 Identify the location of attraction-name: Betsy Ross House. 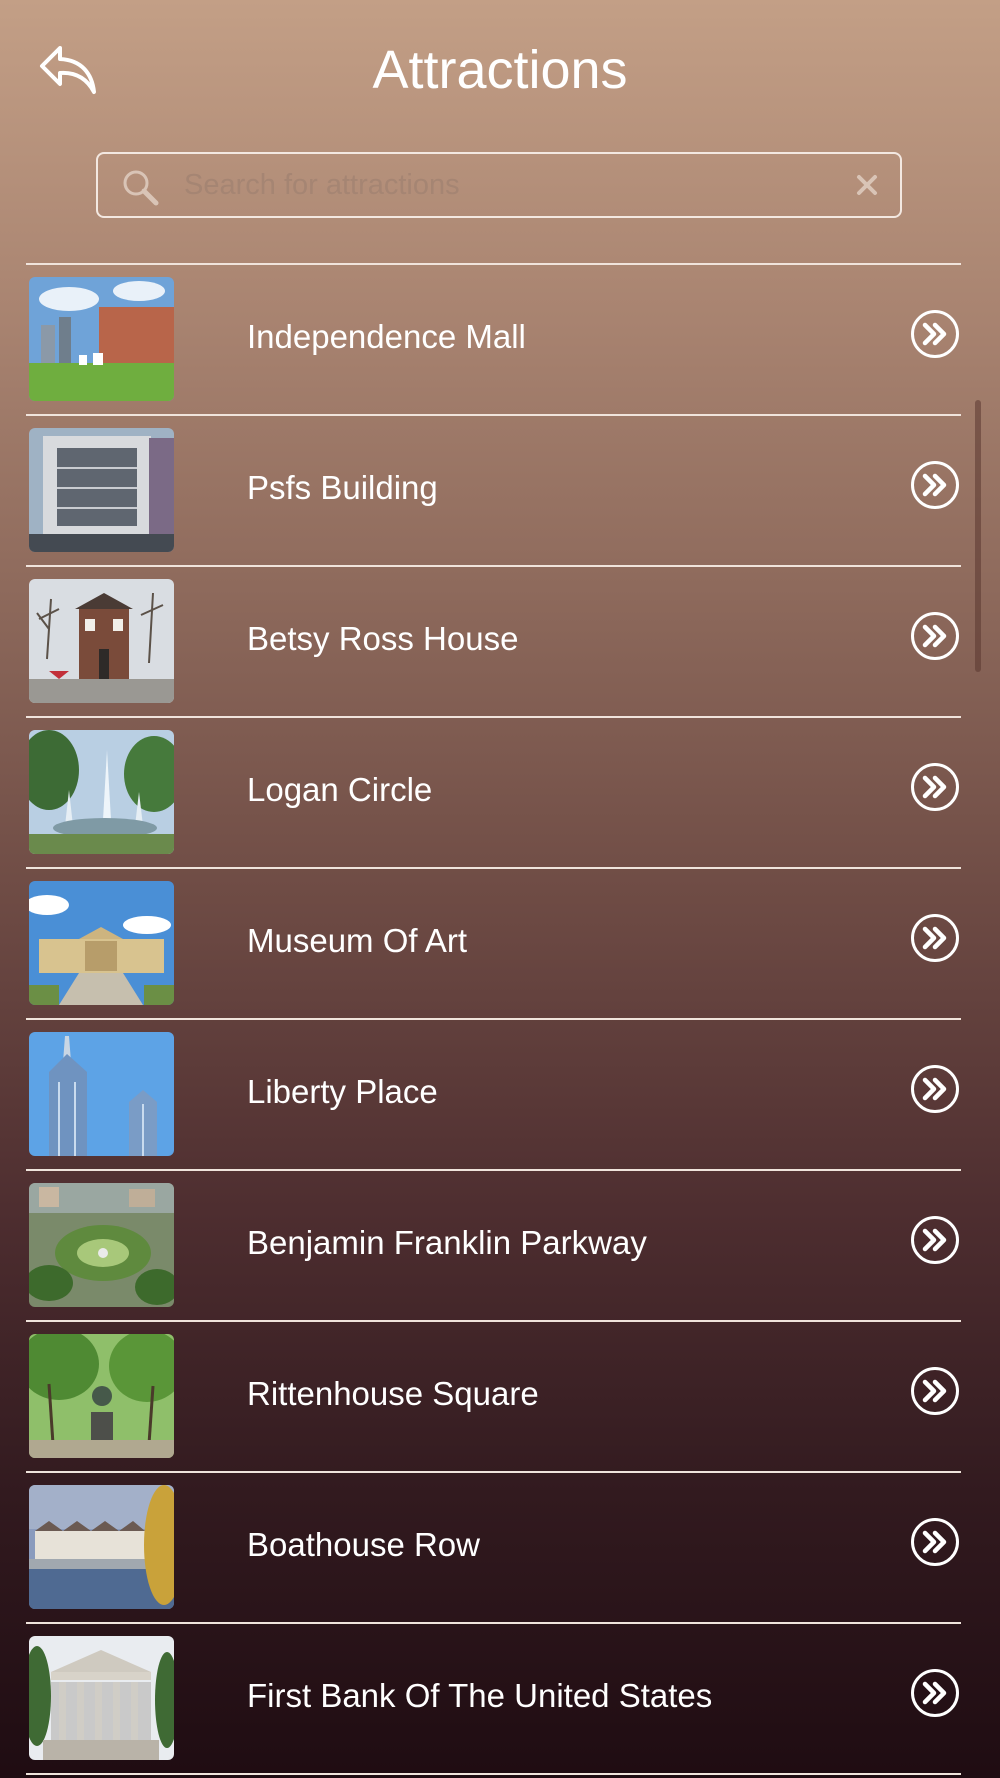
(383, 638).